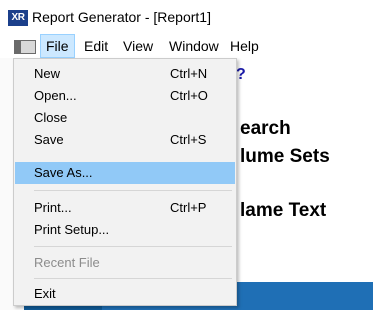 Image resolution: width=373 pixels, height=310 pixels. What do you see at coordinates (194, 46) in the screenshot?
I see `menu-window: Window` at bounding box center [194, 46].